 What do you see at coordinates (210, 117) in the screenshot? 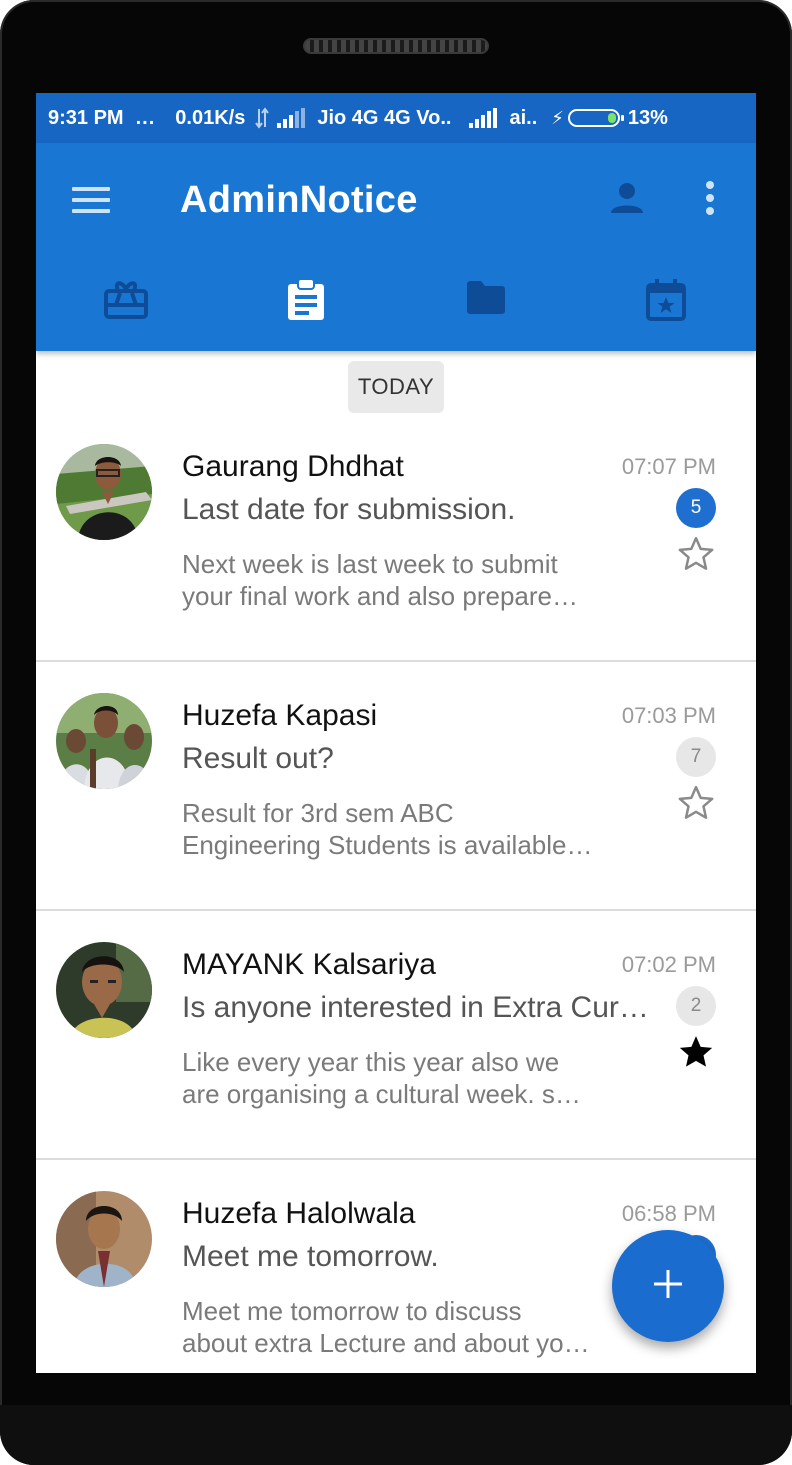
I see `status-net-speed: 0.01K/s` at bounding box center [210, 117].